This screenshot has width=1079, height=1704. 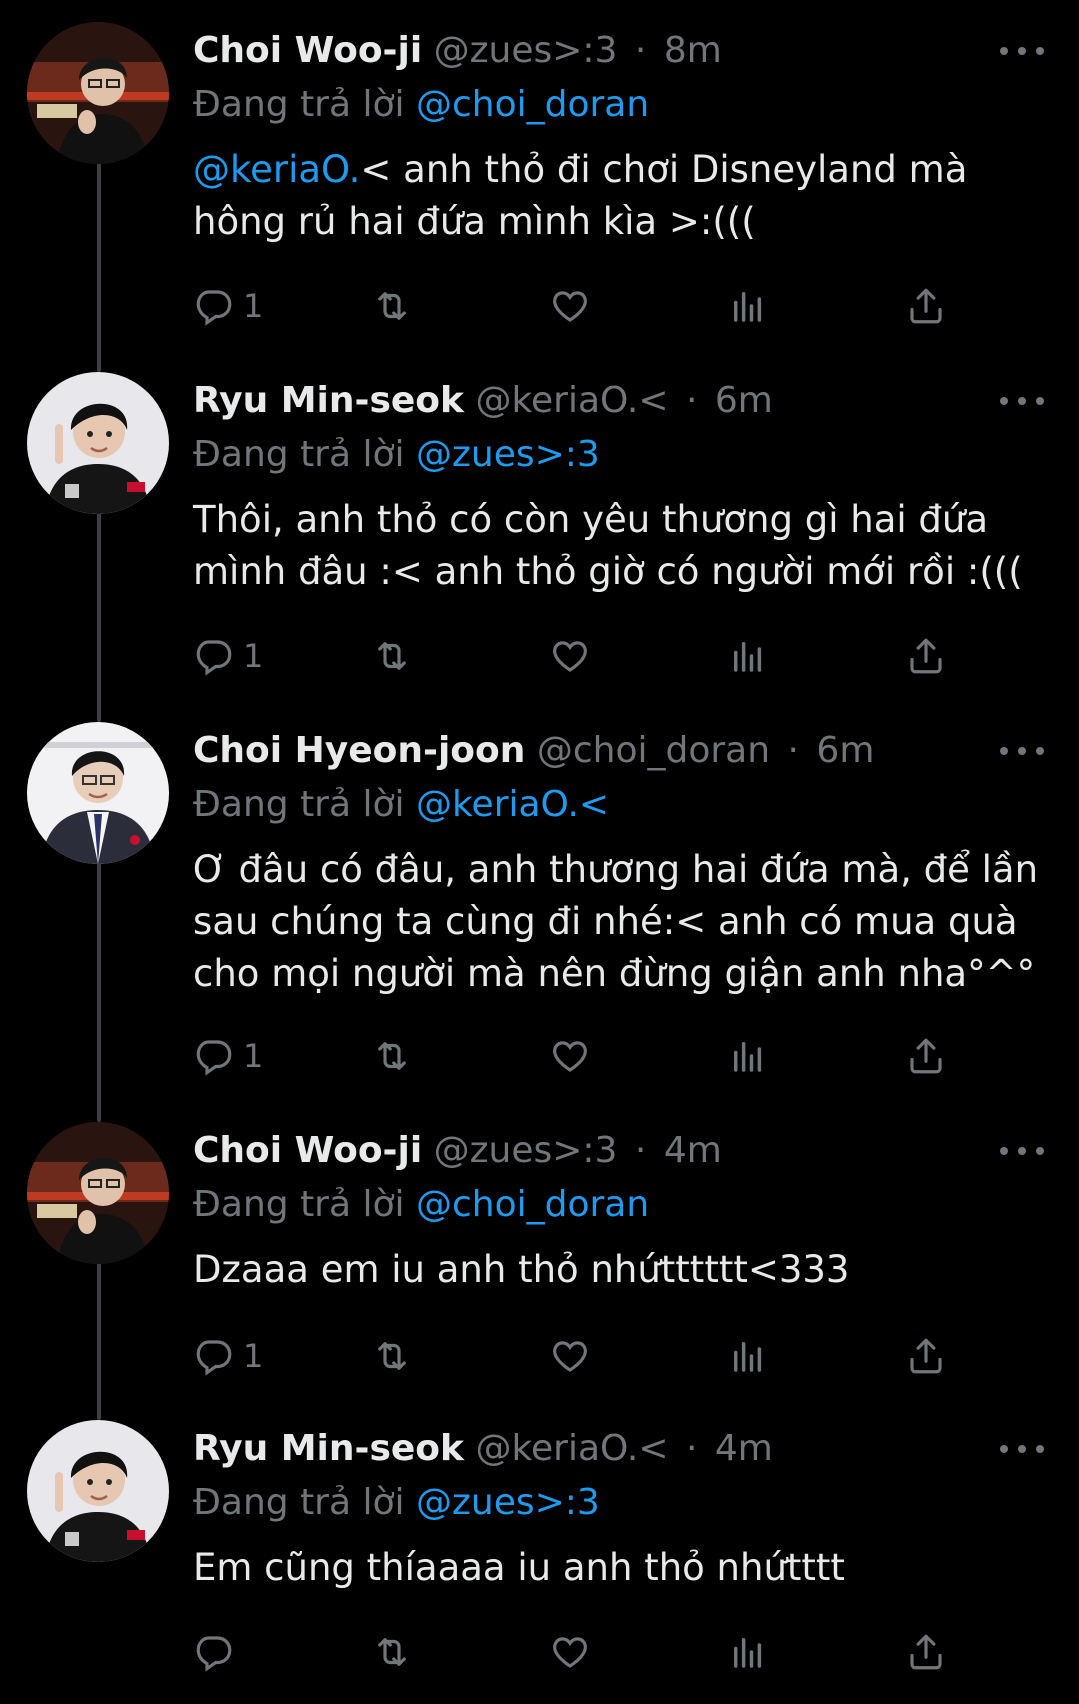 I want to click on tweet-text: Dzaaa em iu anh thỏ nhứtttttt<333, so click(x=521, y=1269).